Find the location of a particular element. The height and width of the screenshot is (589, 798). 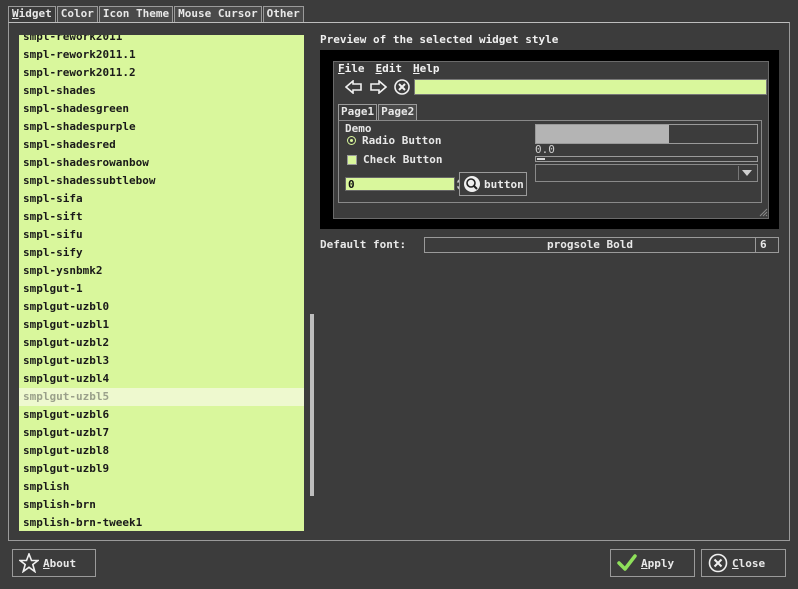

theme-list-item: smpl-shadessubtlebow is located at coordinates (161, 181).